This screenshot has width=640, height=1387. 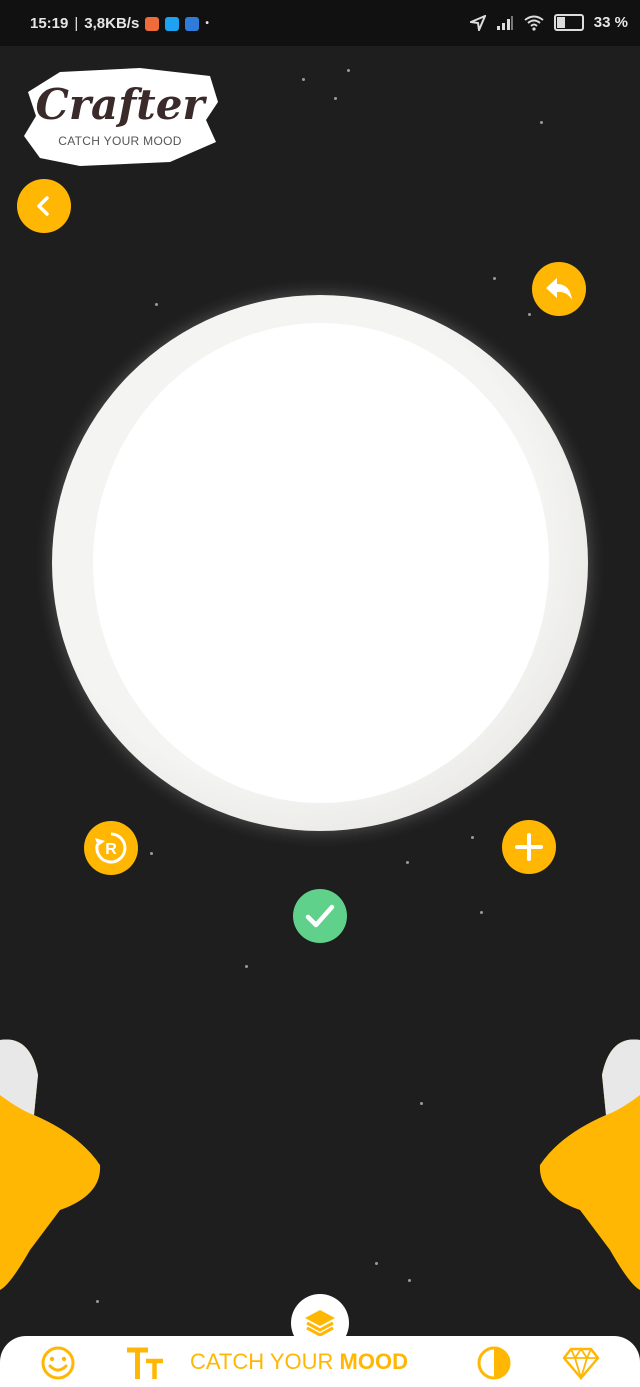 I want to click on status-time: 15:19, so click(x=49, y=23).